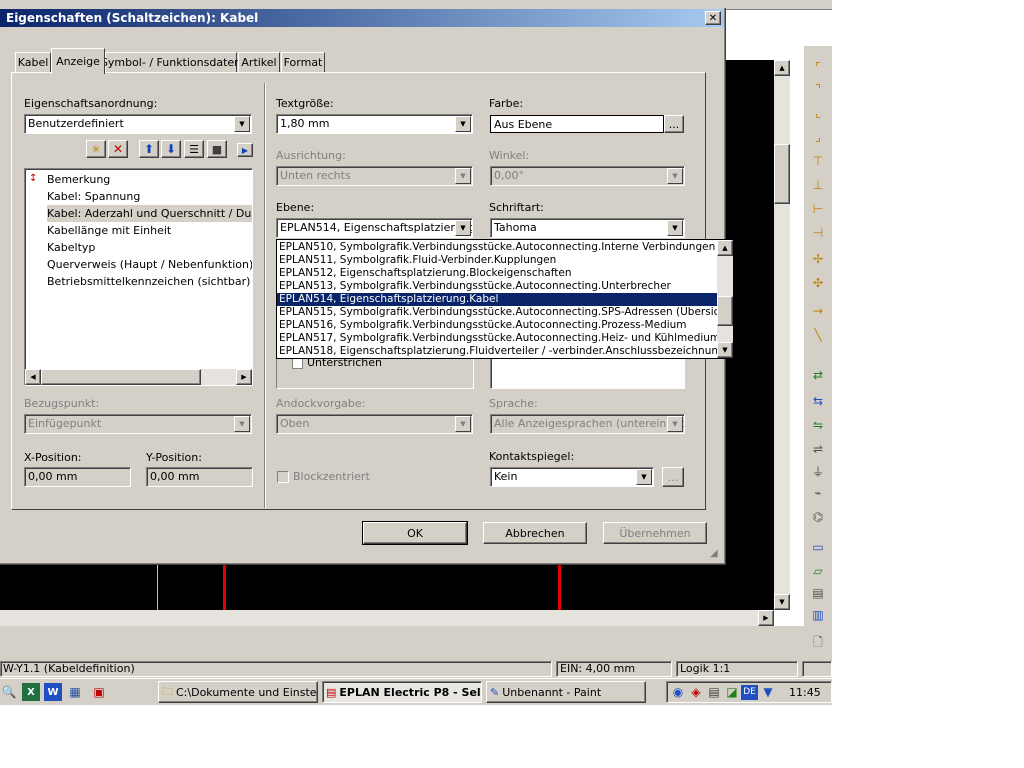  I want to click on cross-junction-icon: ✢, so click(818, 259).